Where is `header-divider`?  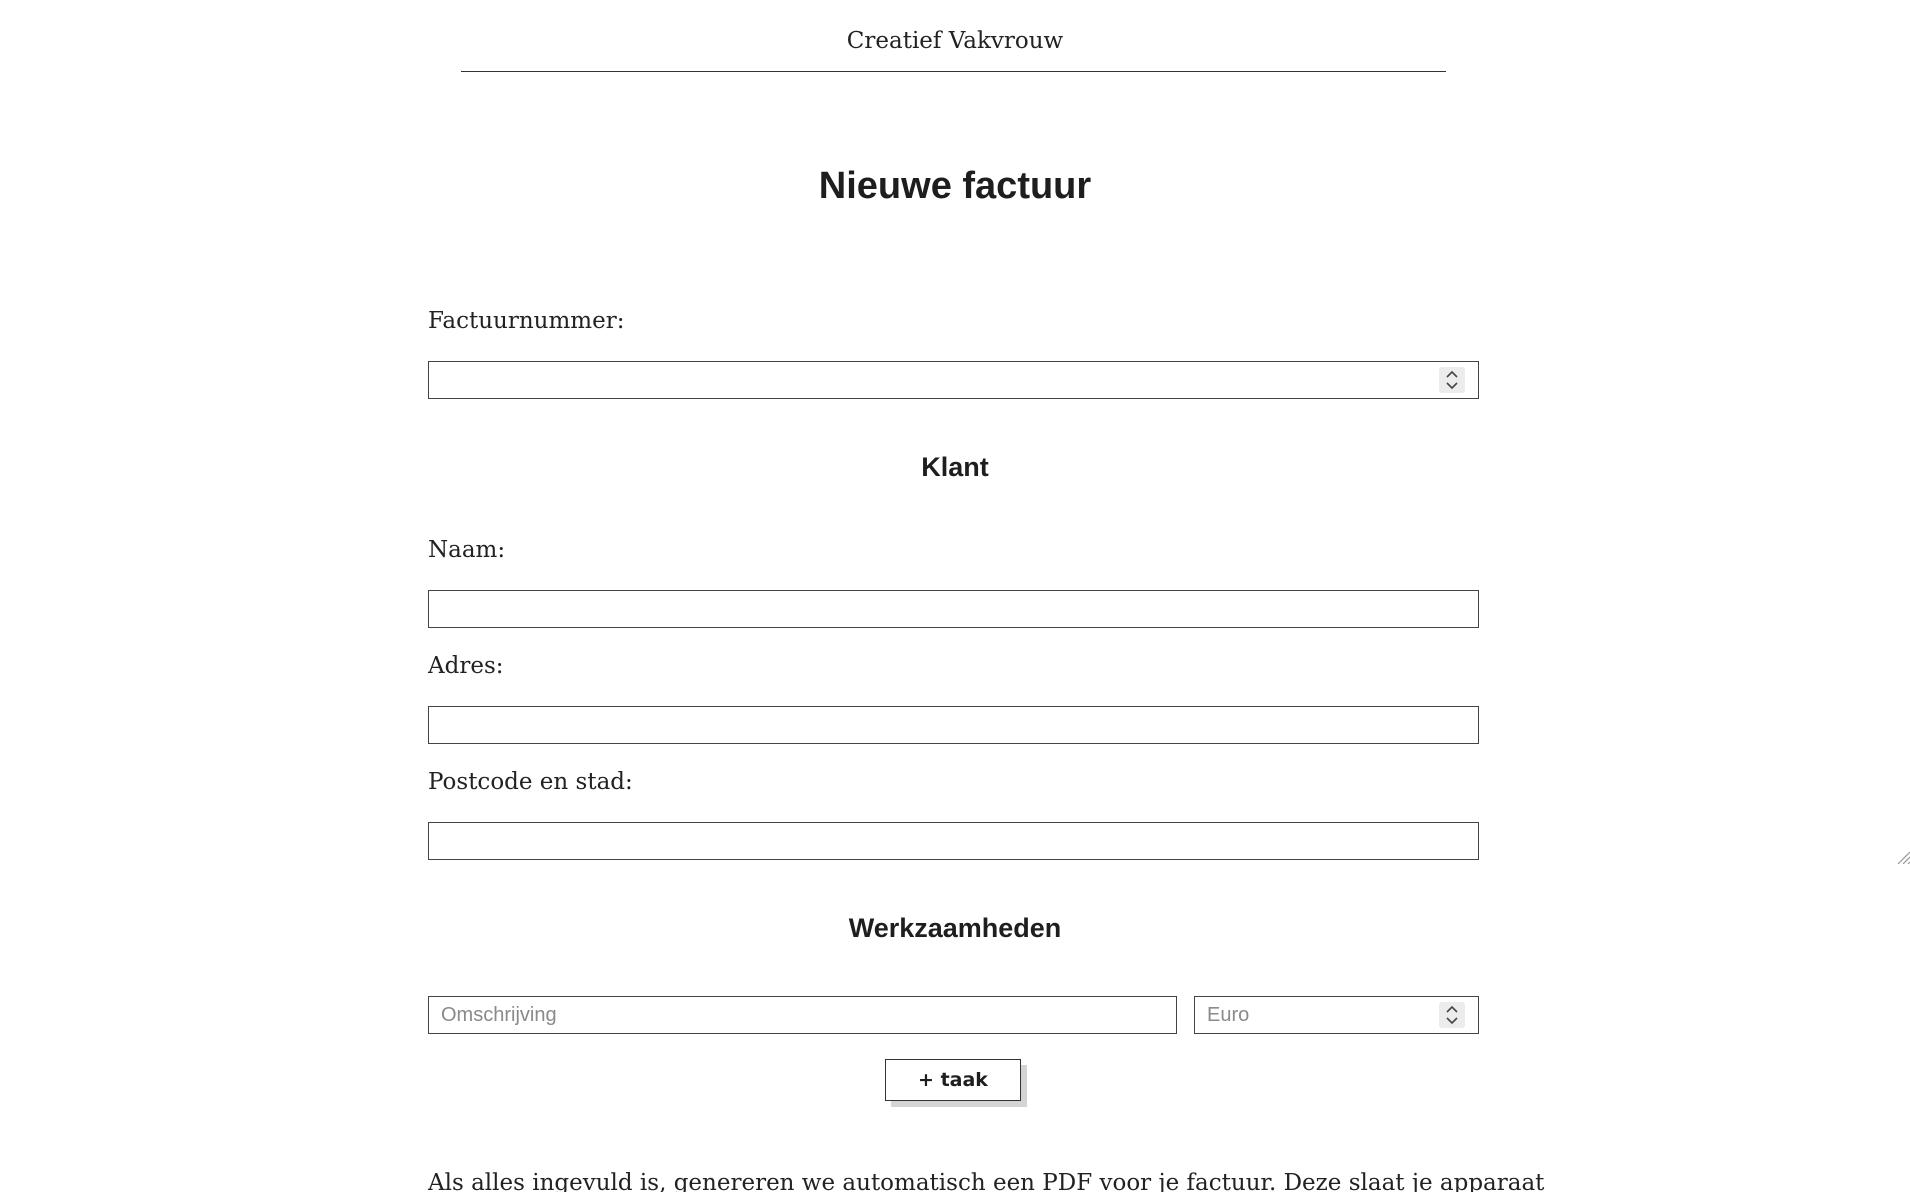
header-divider is located at coordinates (953, 71).